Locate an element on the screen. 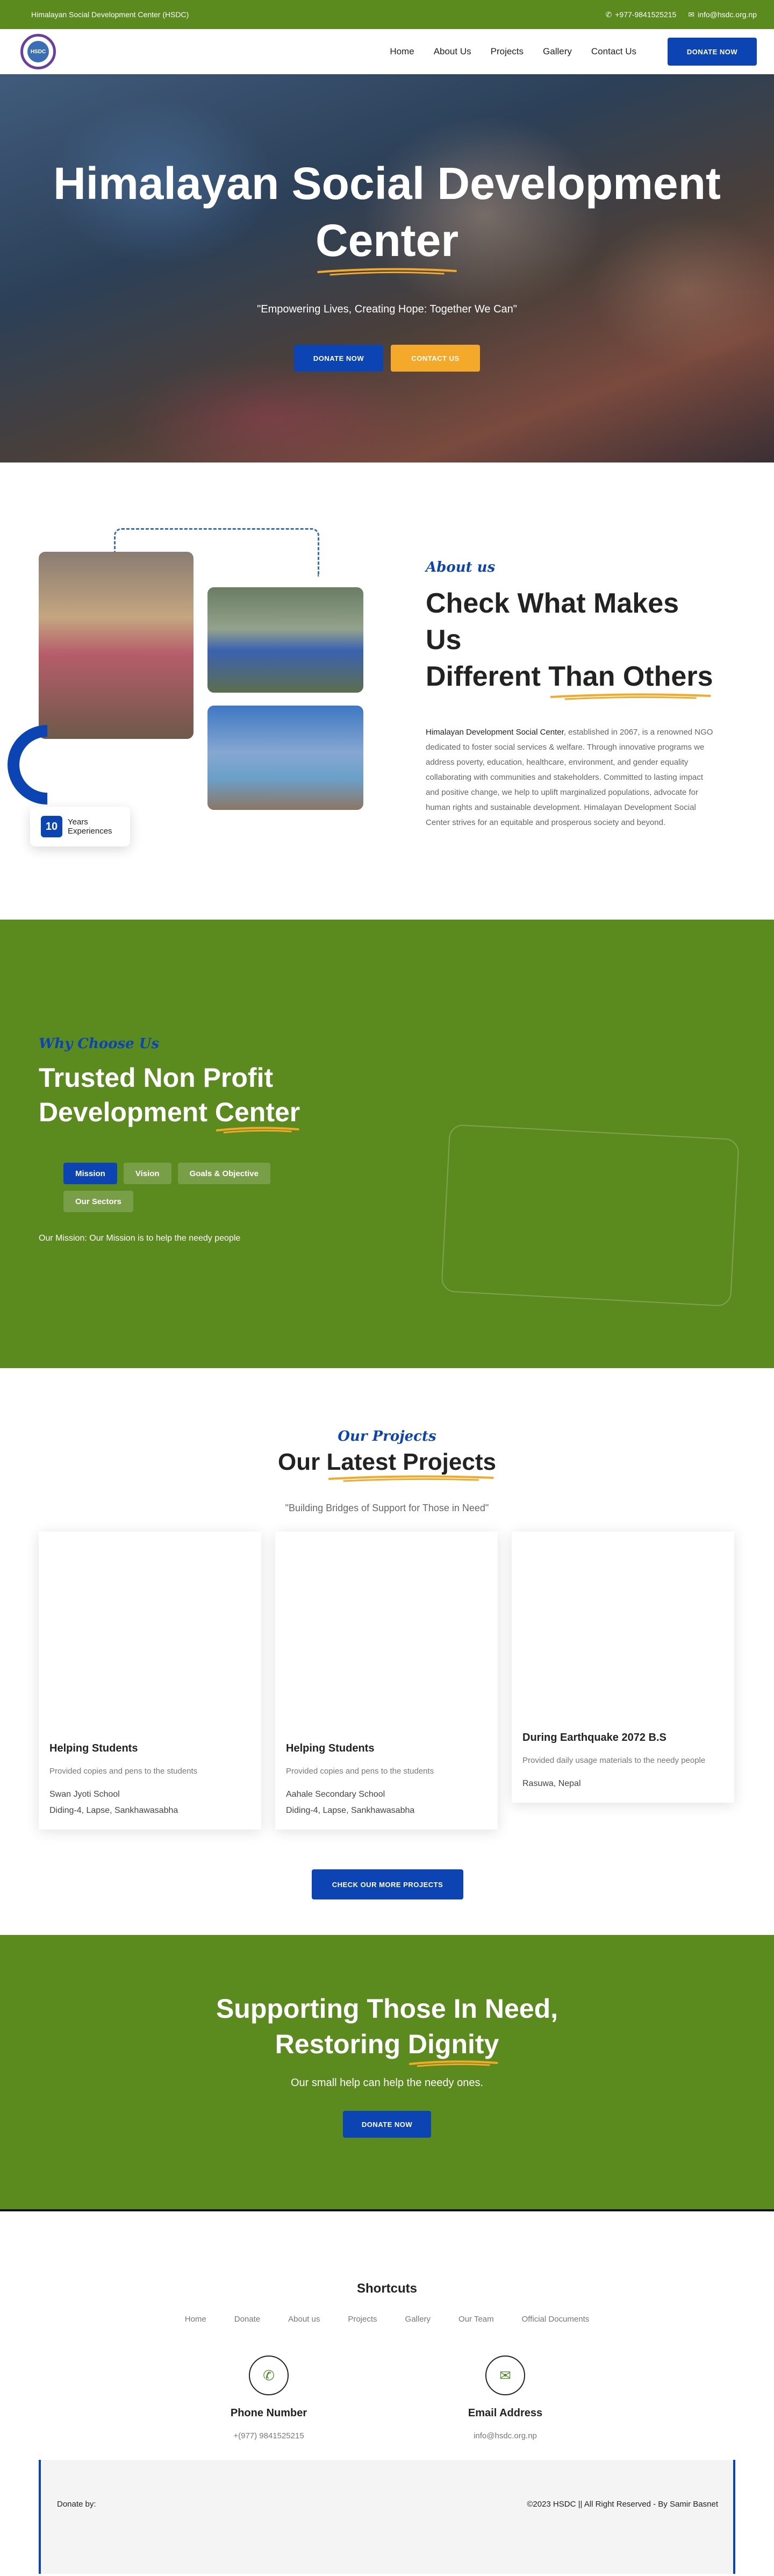 The height and width of the screenshot is (2576, 774). hero-donate-button: DONATE NOW is located at coordinates (338, 359).